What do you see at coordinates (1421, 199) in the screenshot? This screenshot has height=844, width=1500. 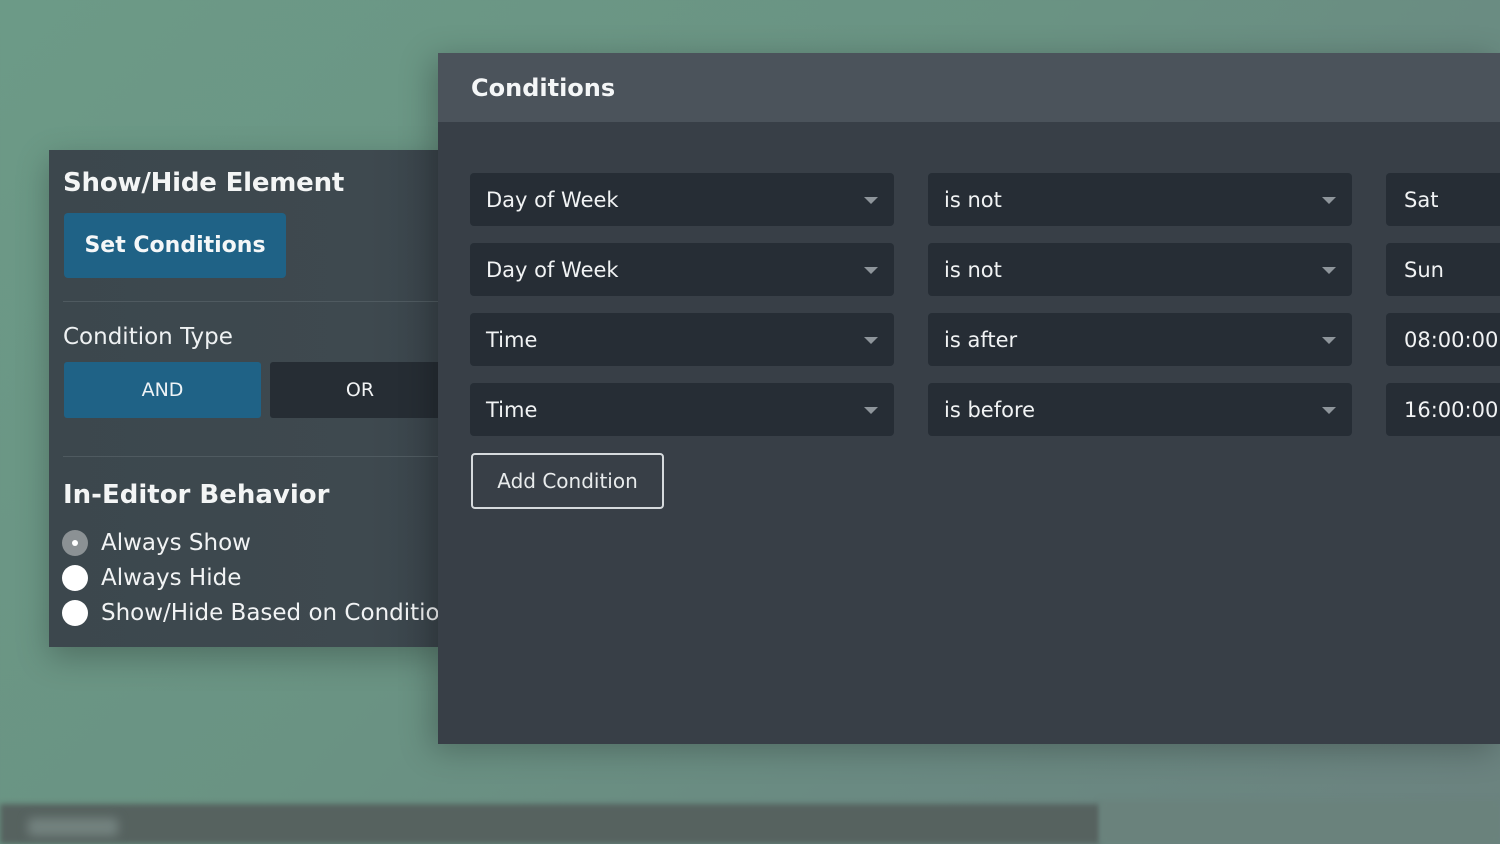 I see `input-value: Sat` at bounding box center [1421, 199].